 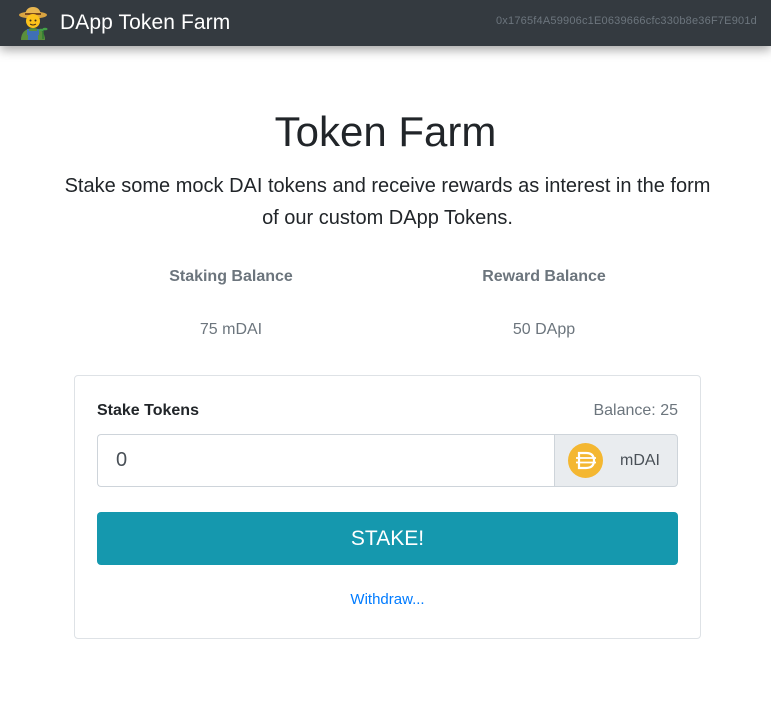 I want to click on stake-button: STAKE!, so click(x=387, y=538).